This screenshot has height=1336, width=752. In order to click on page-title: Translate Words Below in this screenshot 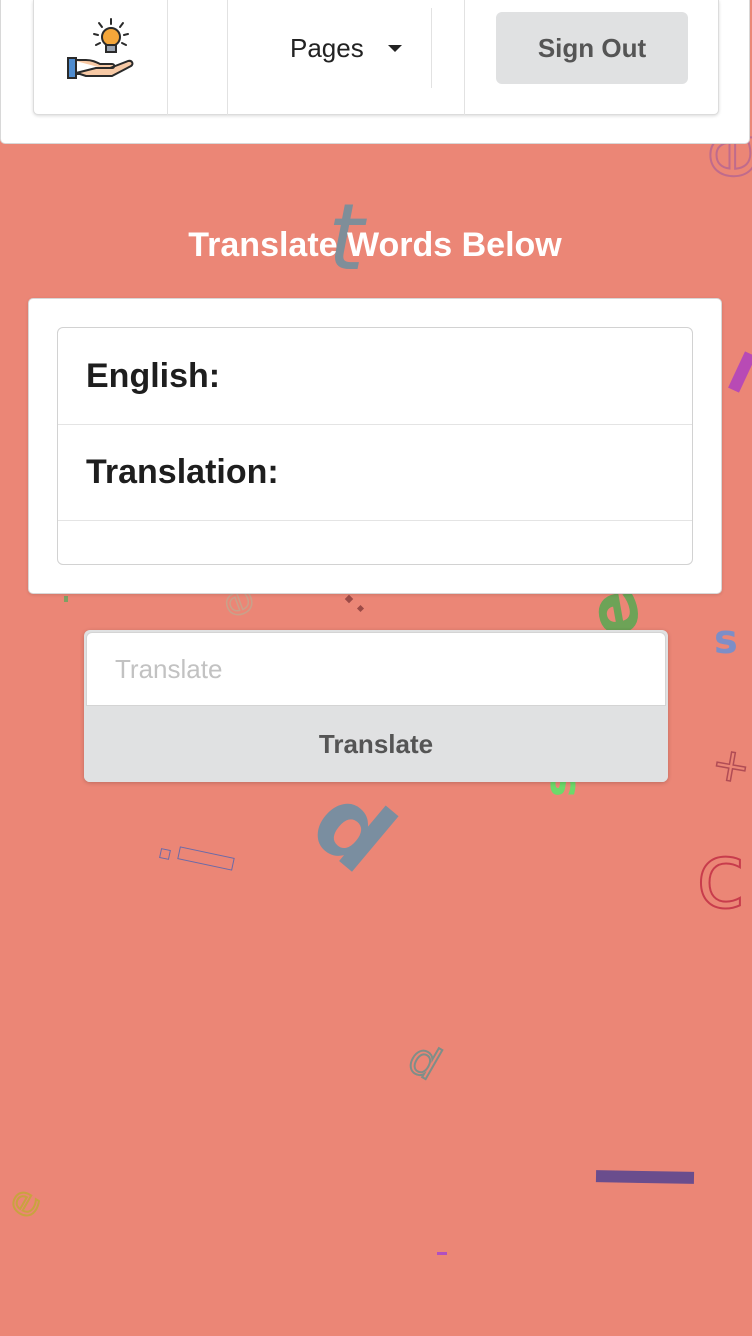, I will do `click(375, 245)`.